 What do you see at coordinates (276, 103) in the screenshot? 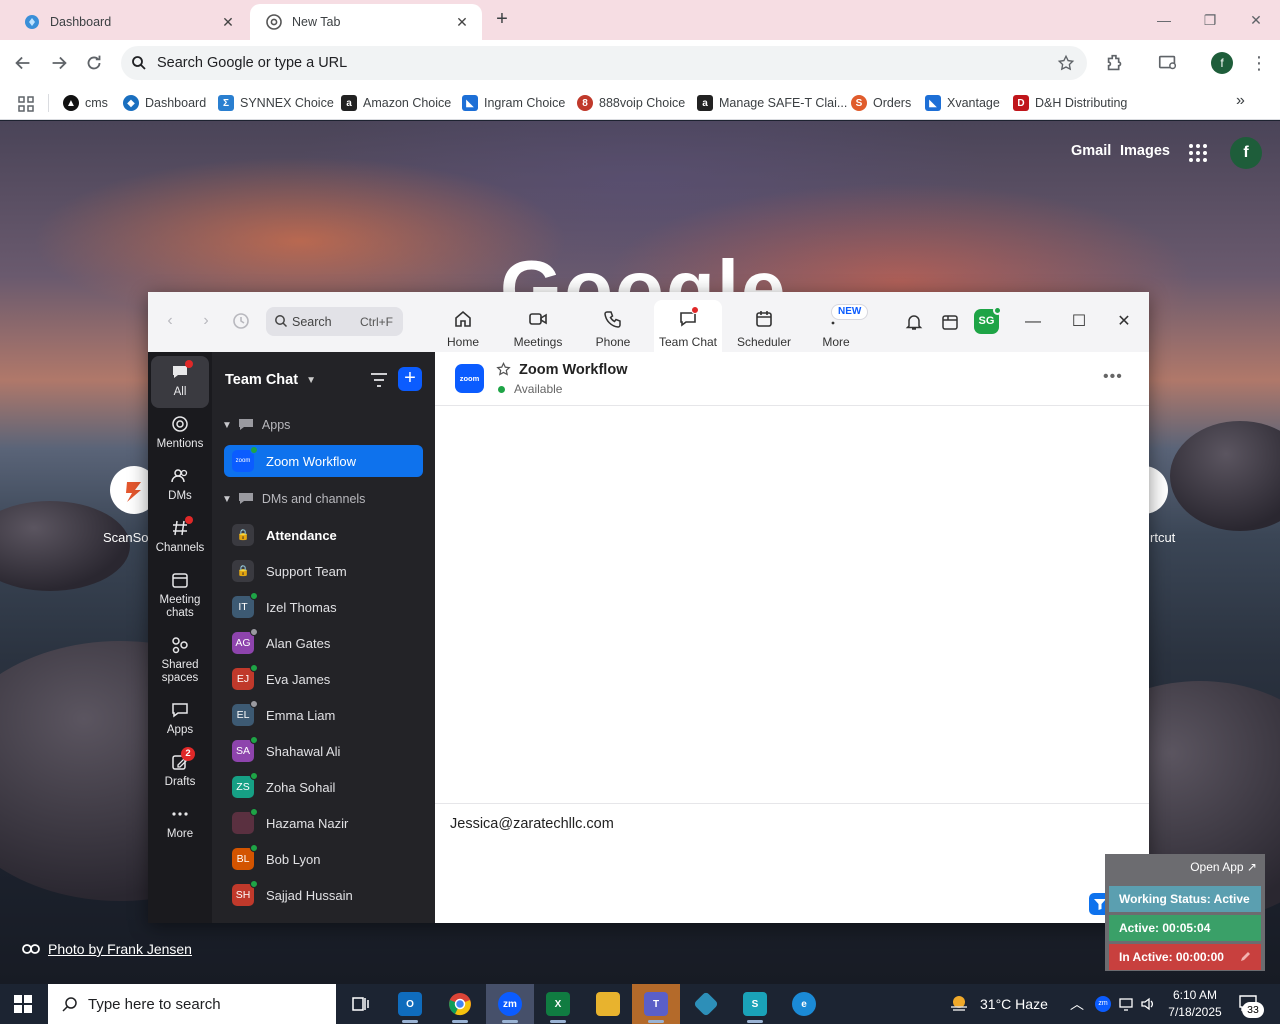
I see `bookmark-synnex: Σ SYNNEX Choice` at bounding box center [276, 103].